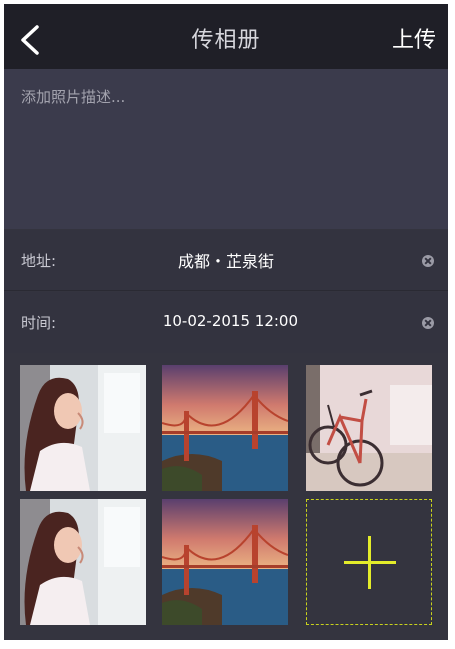 This screenshot has width=455, height=649. I want to click on top-bar: 传相册 上传, so click(226, 36).